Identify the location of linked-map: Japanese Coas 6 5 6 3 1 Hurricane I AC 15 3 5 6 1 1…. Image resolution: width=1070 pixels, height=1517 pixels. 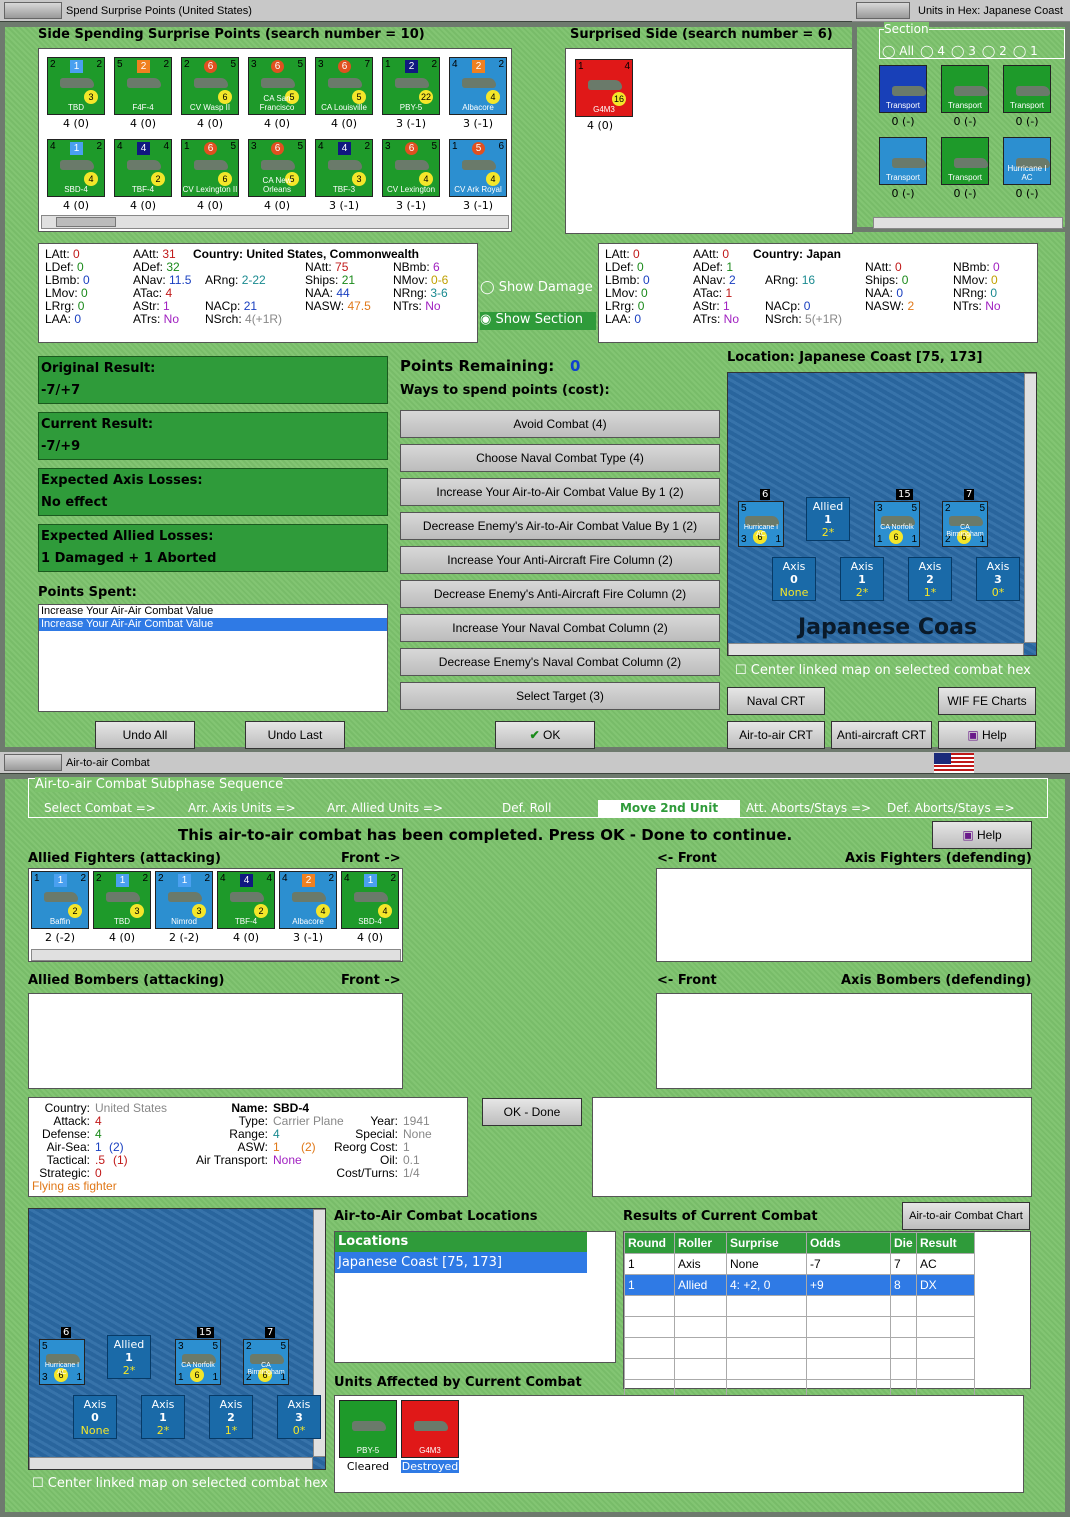
(882, 514).